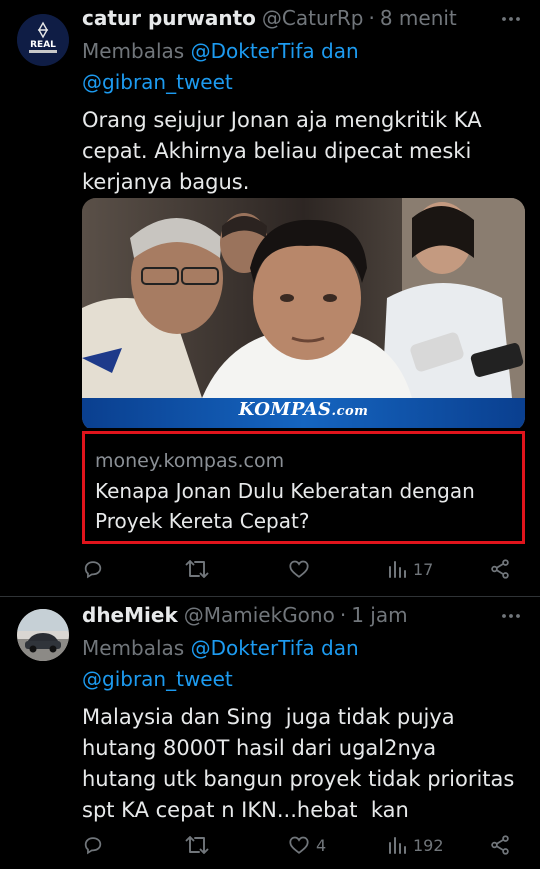 Image resolution: width=540 pixels, height=869 pixels. Describe the element at coordinates (410, 569) in the screenshot. I see `views-button: 17` at that location.